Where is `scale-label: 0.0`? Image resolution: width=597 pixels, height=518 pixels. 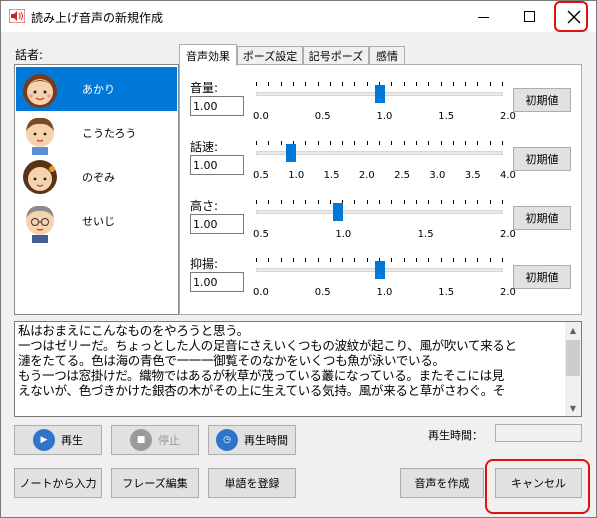 scale-label: 0.0 is located at coordinates (261, 292).